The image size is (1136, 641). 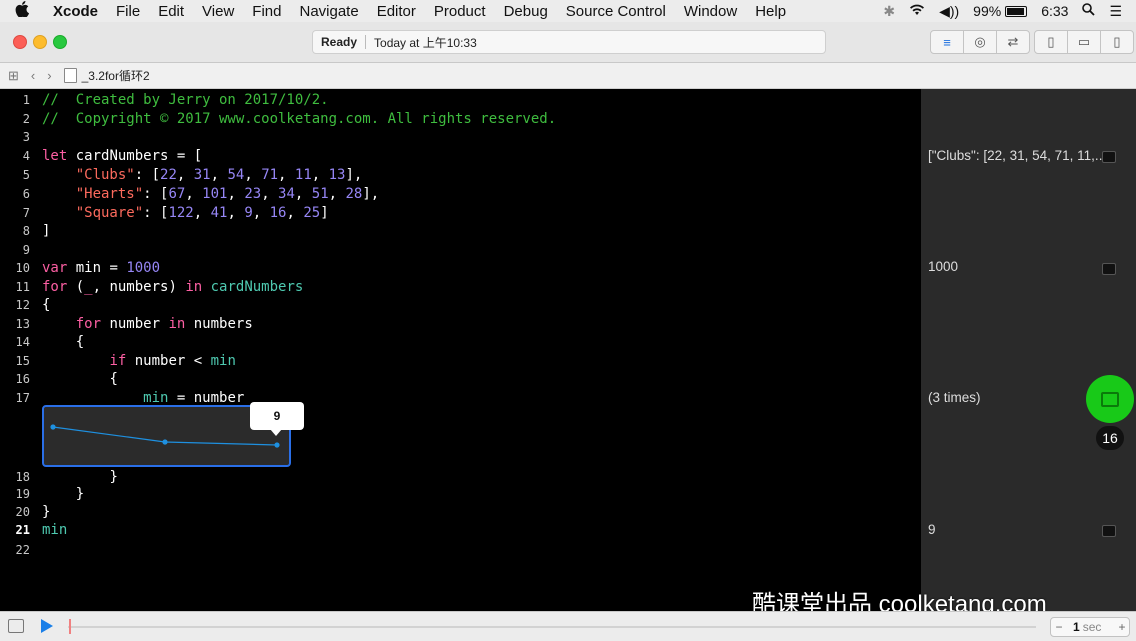 I want to click on result-line-10: 1000, so click(x=943, y=266).